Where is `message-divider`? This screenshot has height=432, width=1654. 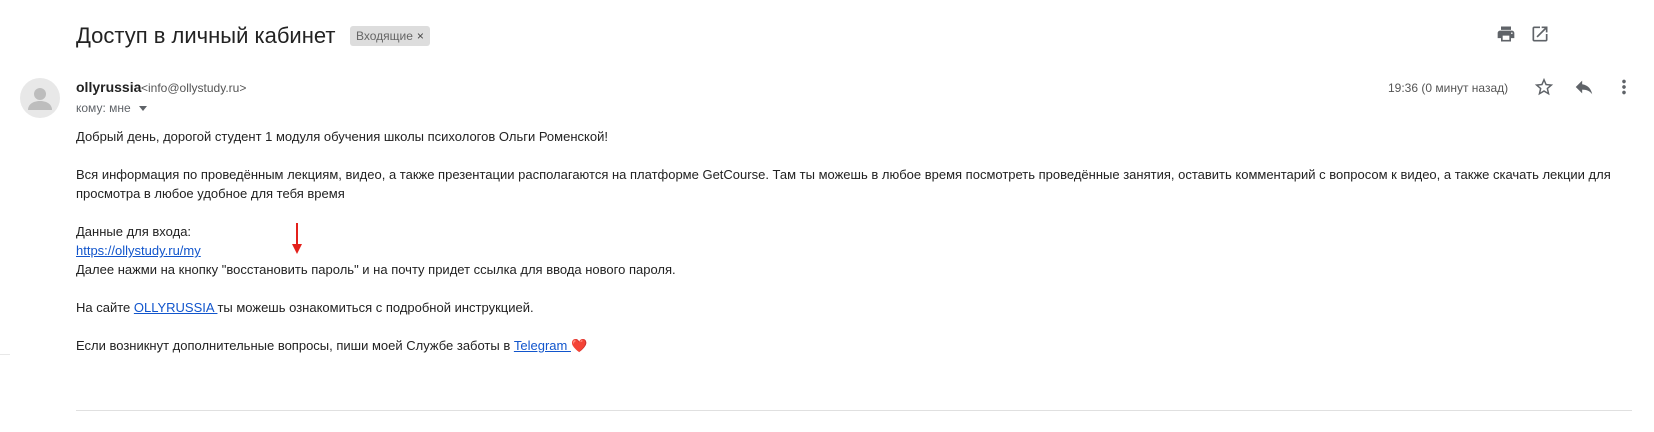
message-divider is located at coordinates (854, 410).